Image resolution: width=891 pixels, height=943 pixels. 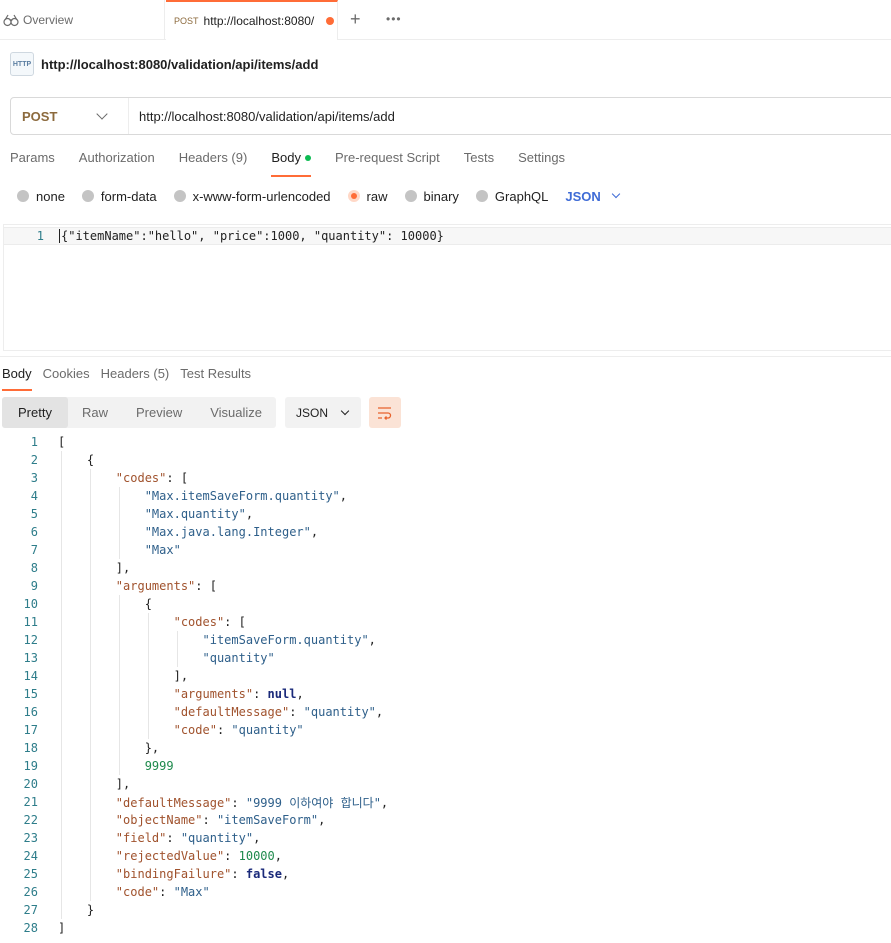 I want to click on line-number: 18, so click(x=30, y=748).